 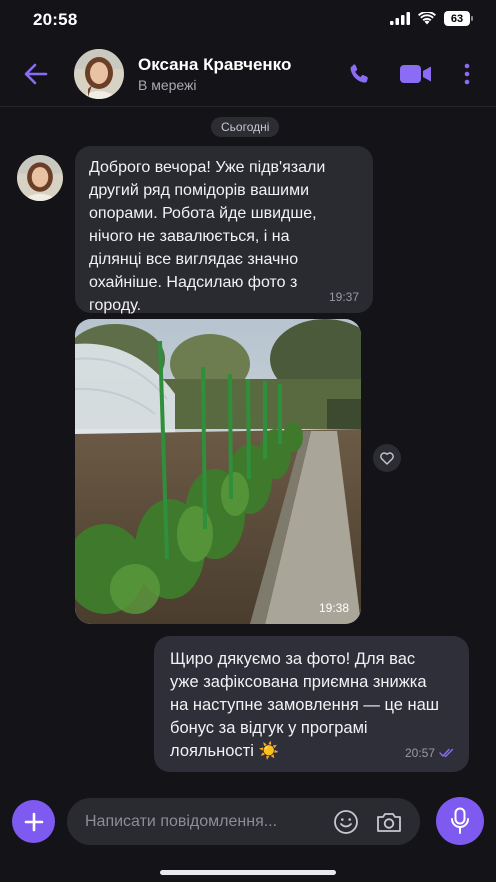 What do you see at coordinates (389, 822) in the screenshot?
I see `camera-icon` at bounding box center [389, 822].